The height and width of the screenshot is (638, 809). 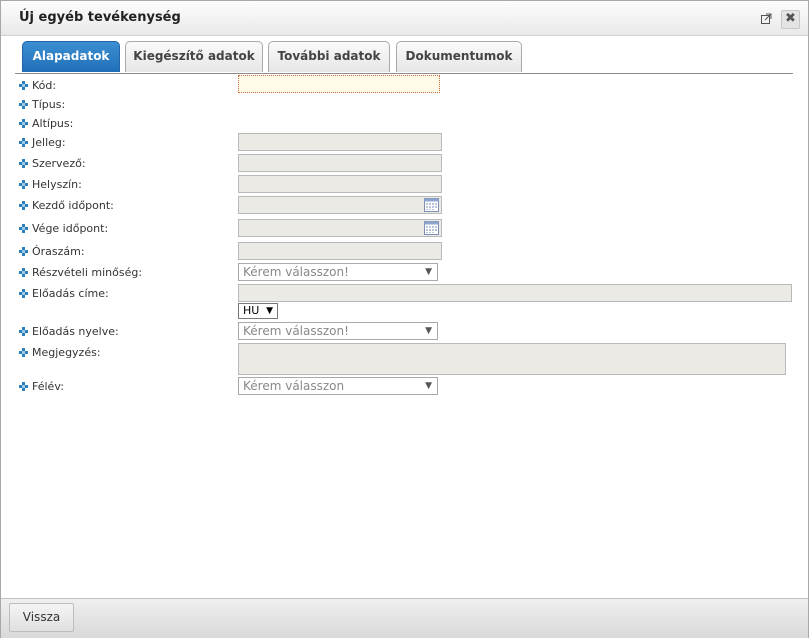 What do you see at coordinates (50, 184) in the screenshot?
I see `field-label-helyszin: Helyszín:` at bounding box center [50, 184].